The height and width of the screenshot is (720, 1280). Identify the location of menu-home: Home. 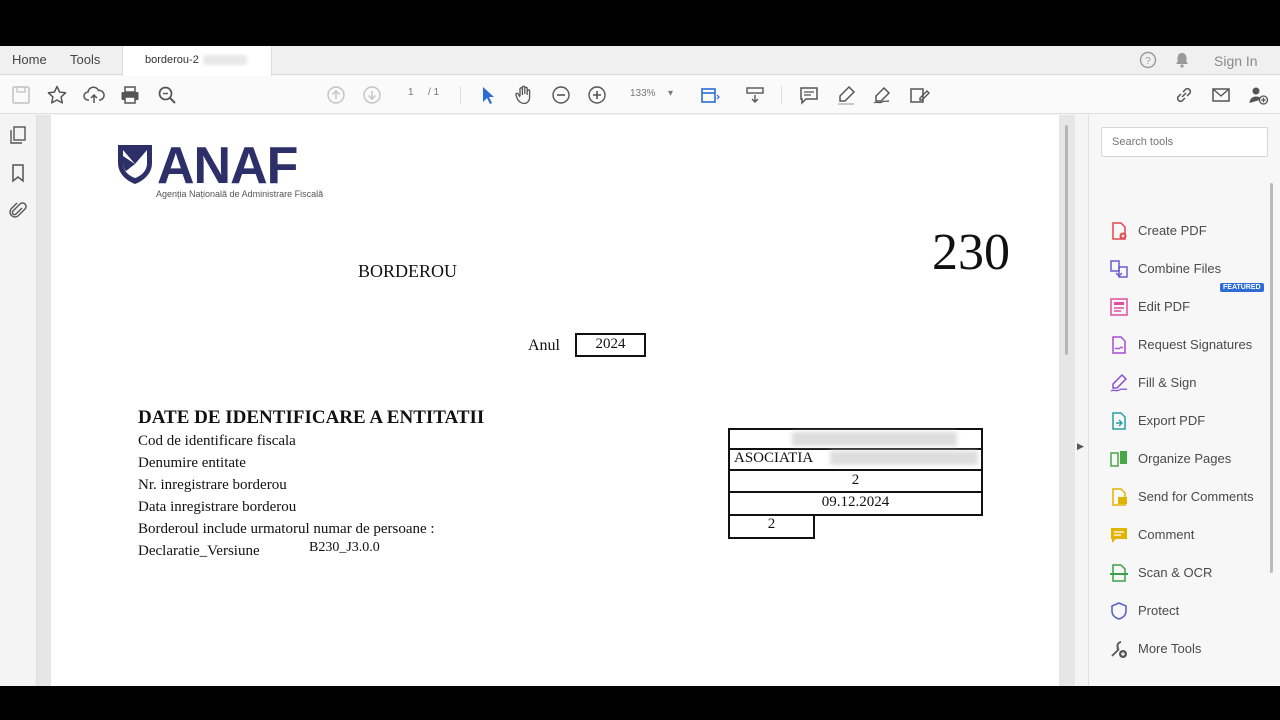
(29, 59).